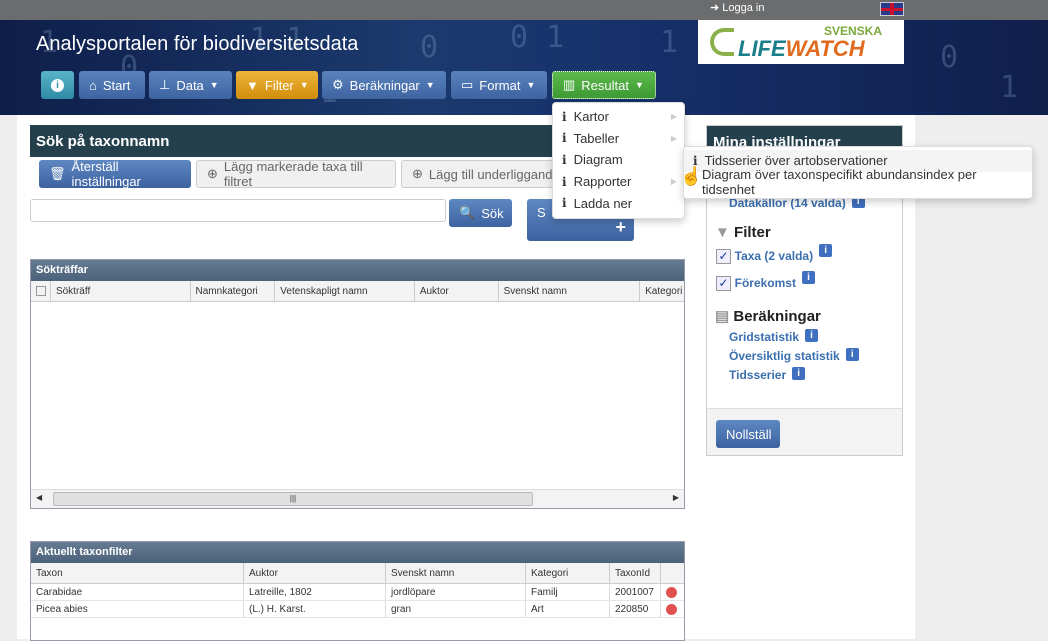  I want to click on reset-button: Nollställ, so click(748, 434).